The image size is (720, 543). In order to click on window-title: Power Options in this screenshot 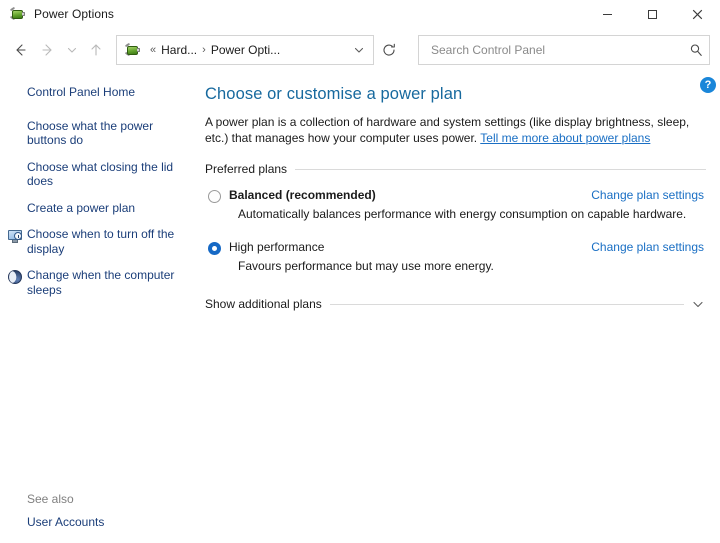, I will do `click(74, 14)`.